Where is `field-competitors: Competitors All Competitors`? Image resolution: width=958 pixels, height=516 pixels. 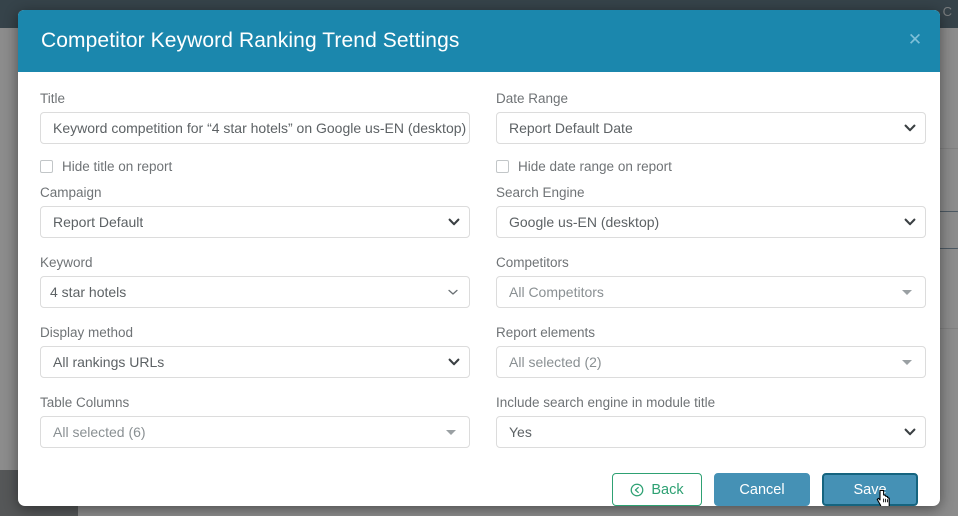
field-competitors: Competitors All Competitors is located at coordinates (711, 281).